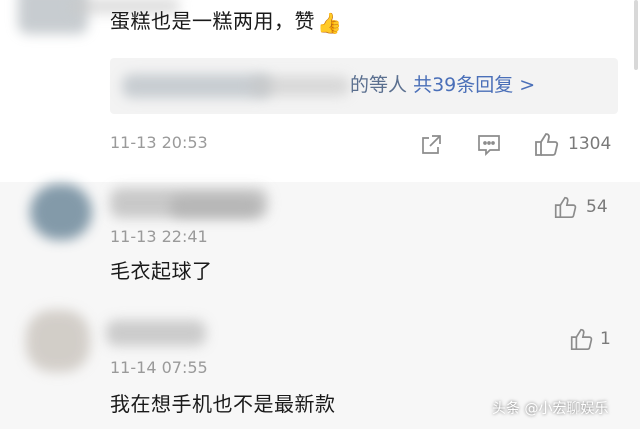 Image resolution: width=640 pixels, height=429 pixels. Describe the element at coordinates (223, 404) in the screenshot. I see `comment-text: 我在想手机也不是最新款` at that location.